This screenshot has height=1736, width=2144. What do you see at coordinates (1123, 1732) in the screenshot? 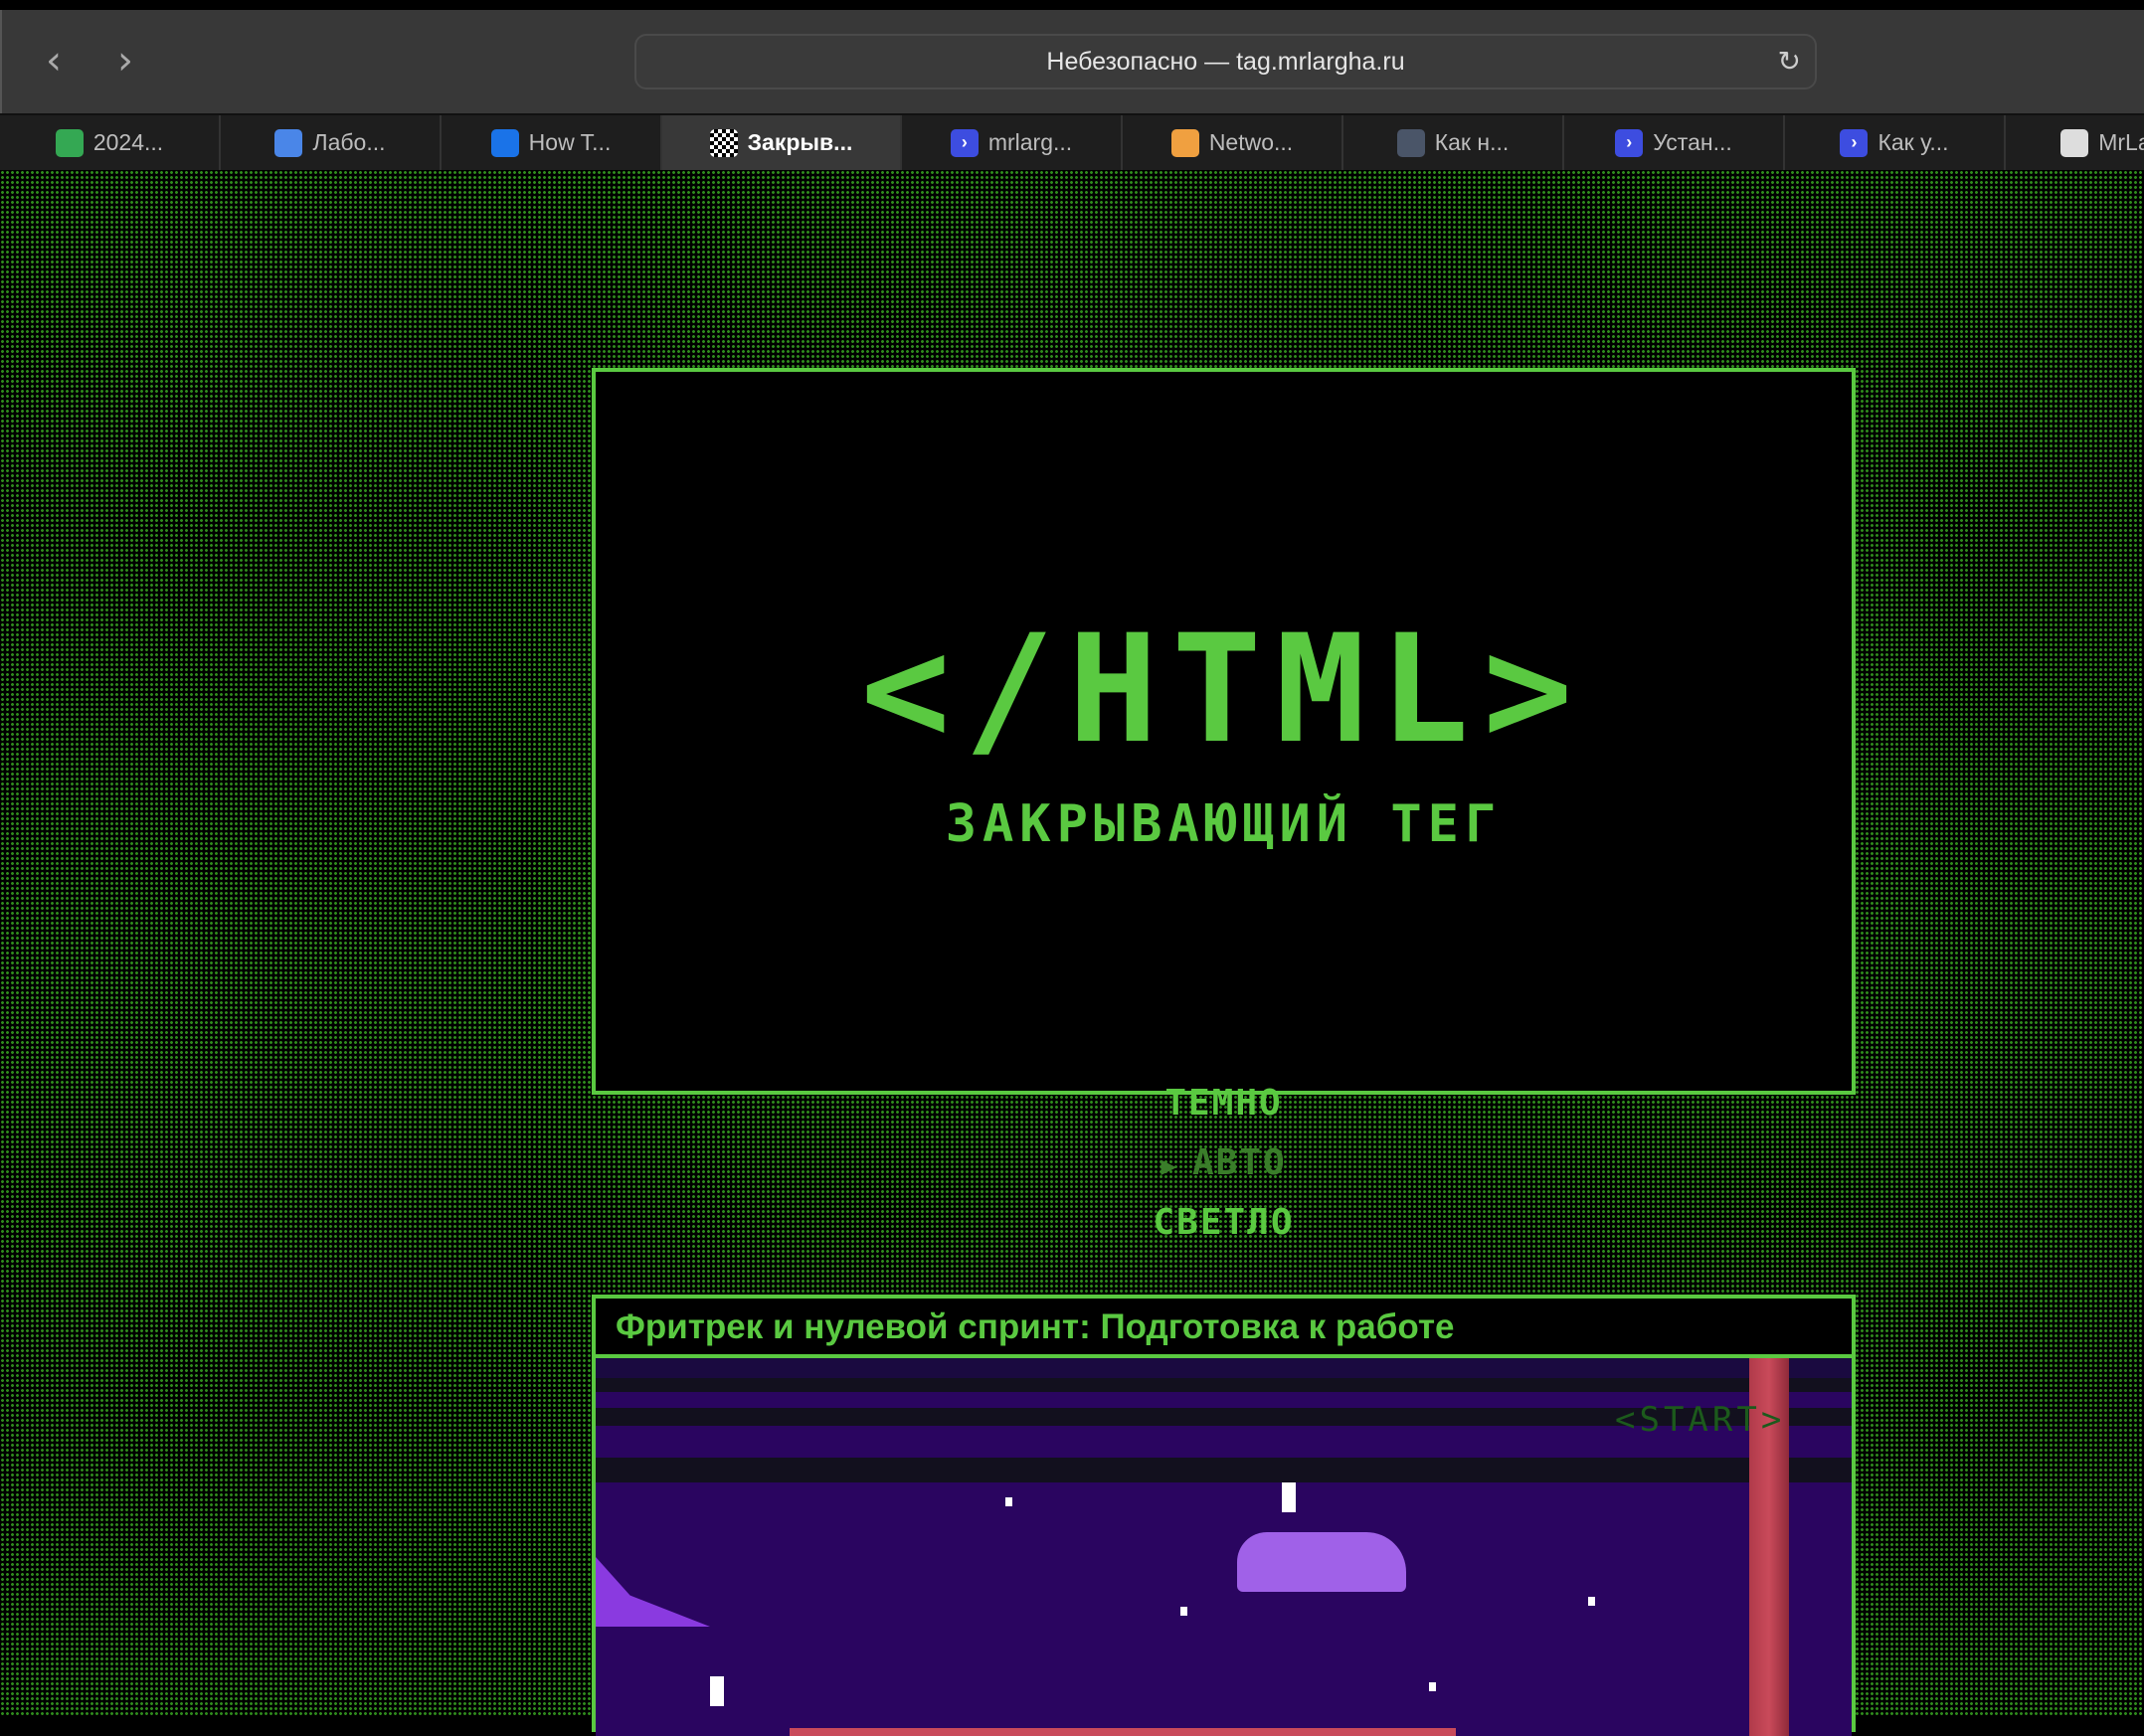
I see `ground-platform` at bounding box center [1123, 1732].